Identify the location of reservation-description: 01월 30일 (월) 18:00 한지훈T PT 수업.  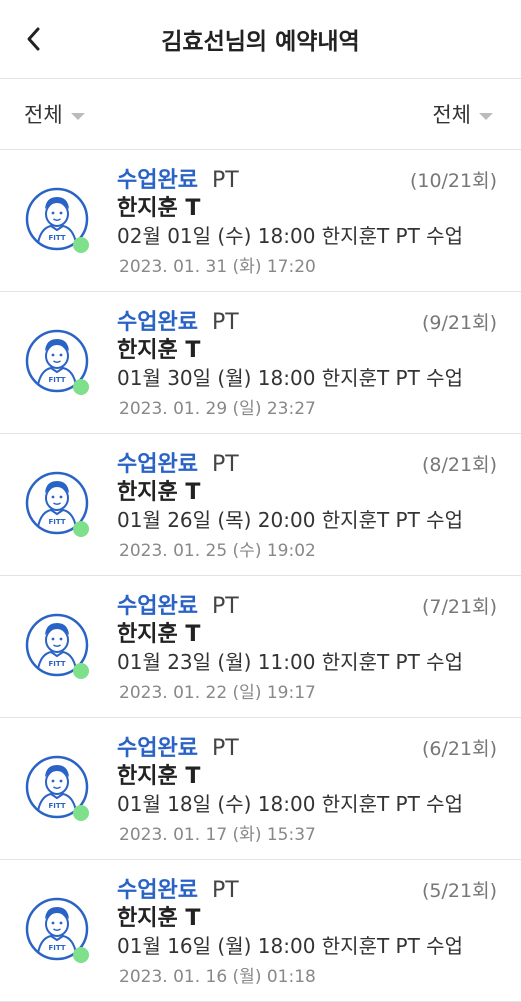
(290, 378).